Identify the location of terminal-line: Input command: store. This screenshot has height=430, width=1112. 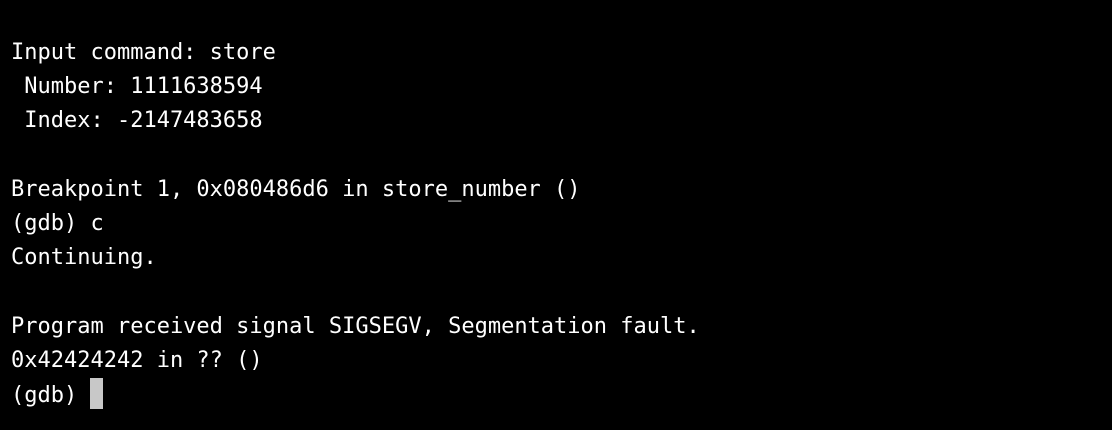
(143, 52).